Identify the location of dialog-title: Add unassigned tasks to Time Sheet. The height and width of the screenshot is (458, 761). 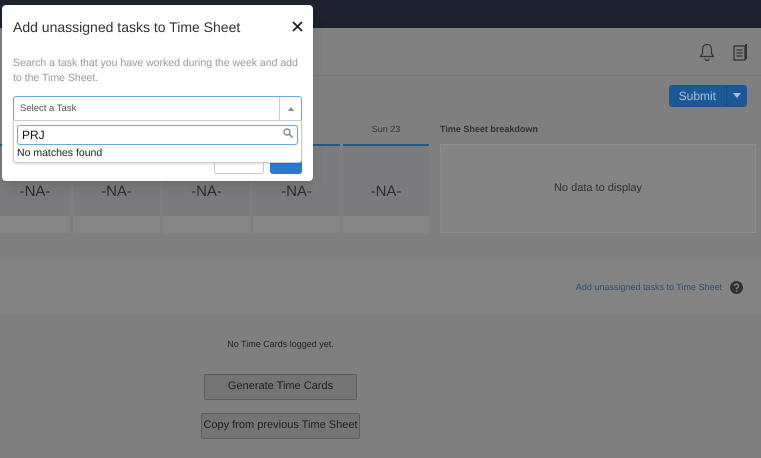
(126, 27).